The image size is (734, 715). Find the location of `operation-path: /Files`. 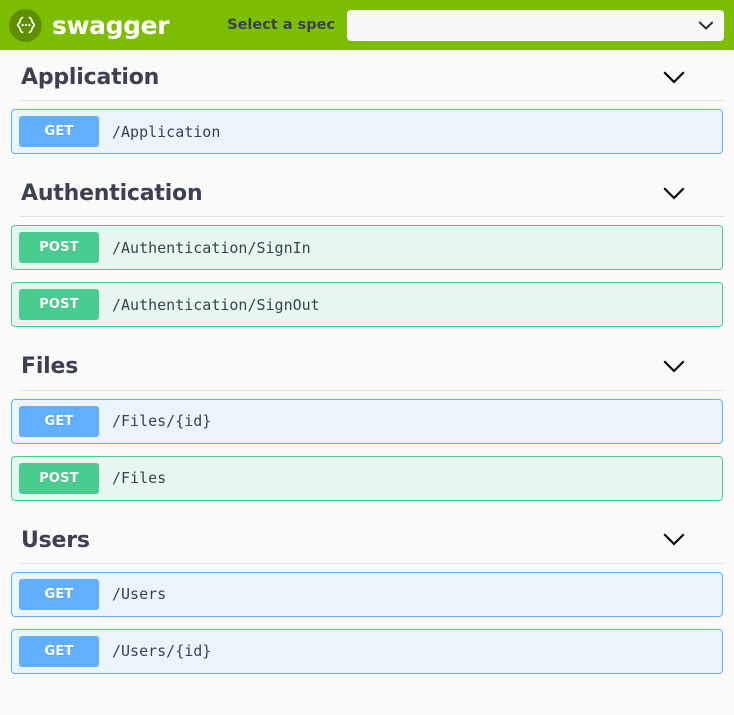

operation-path: /Files is located at coordinates (139, 478).